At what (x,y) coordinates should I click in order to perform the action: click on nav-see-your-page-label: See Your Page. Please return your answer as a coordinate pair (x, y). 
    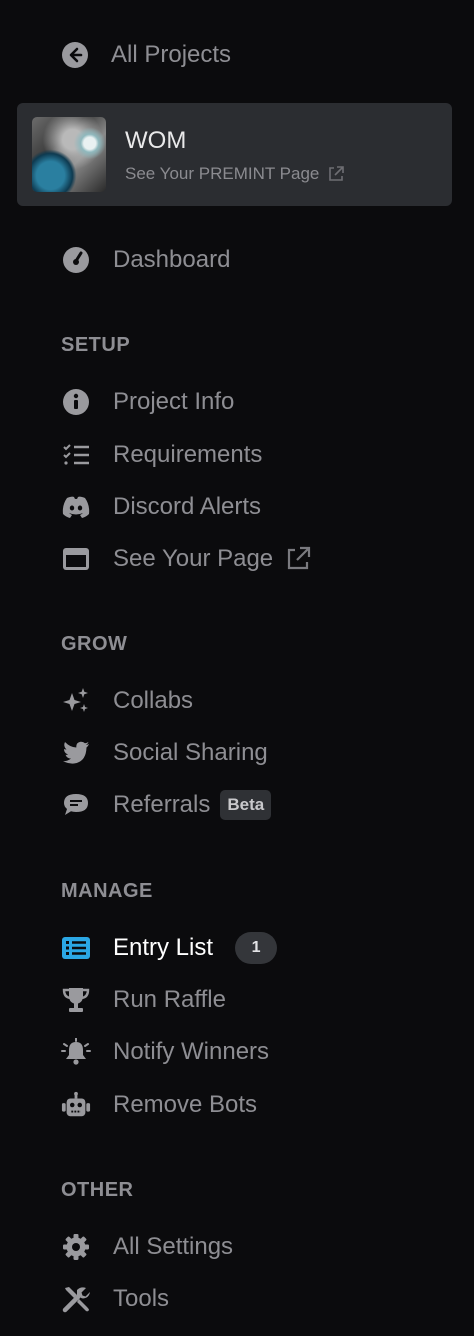
    Looking at the image, I should click on (193, 558).